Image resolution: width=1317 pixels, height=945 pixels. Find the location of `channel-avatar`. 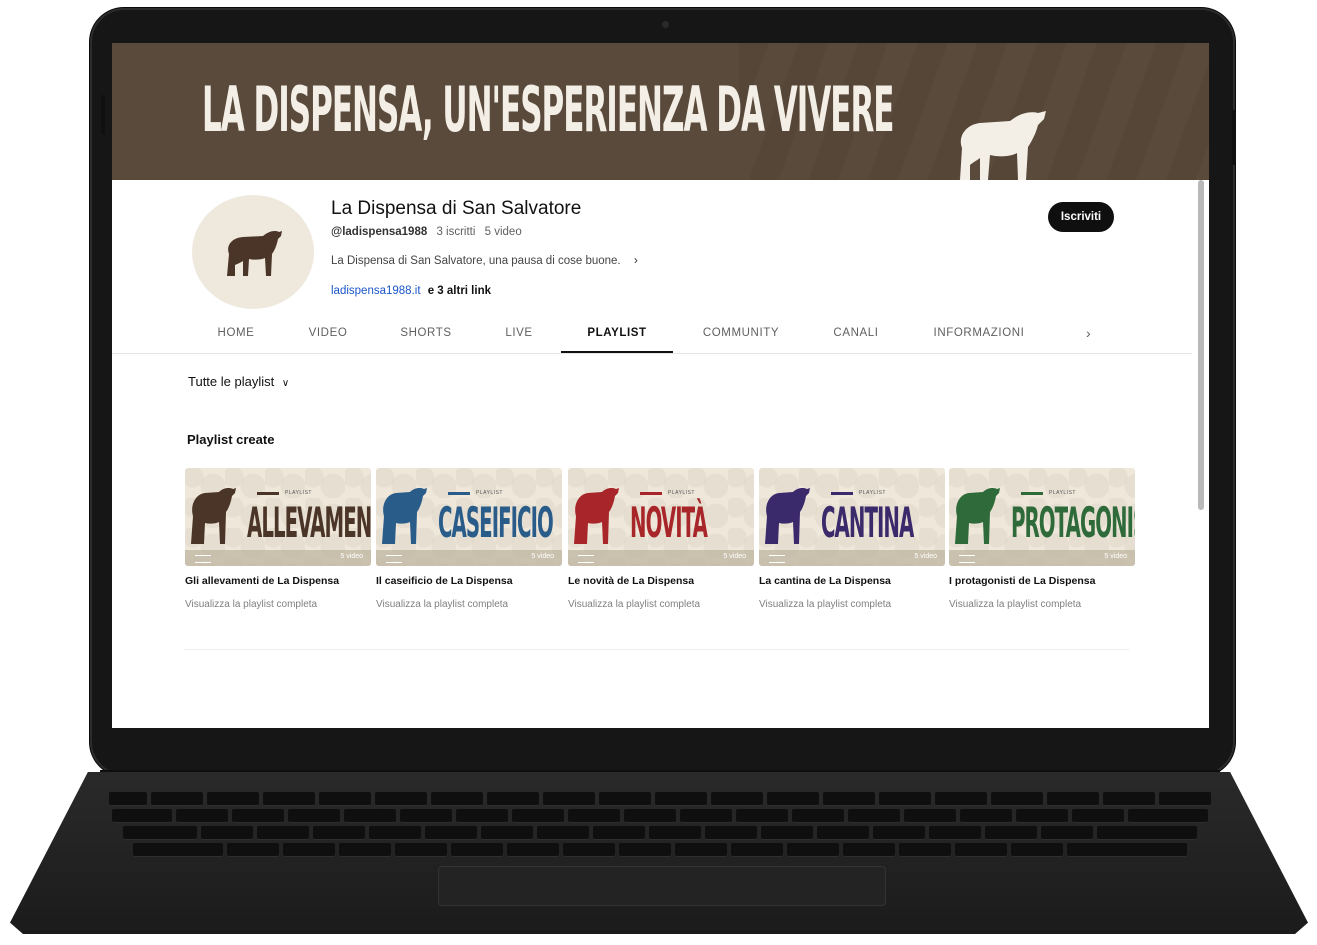

channel-avatar is located at coordinates (253, 252).